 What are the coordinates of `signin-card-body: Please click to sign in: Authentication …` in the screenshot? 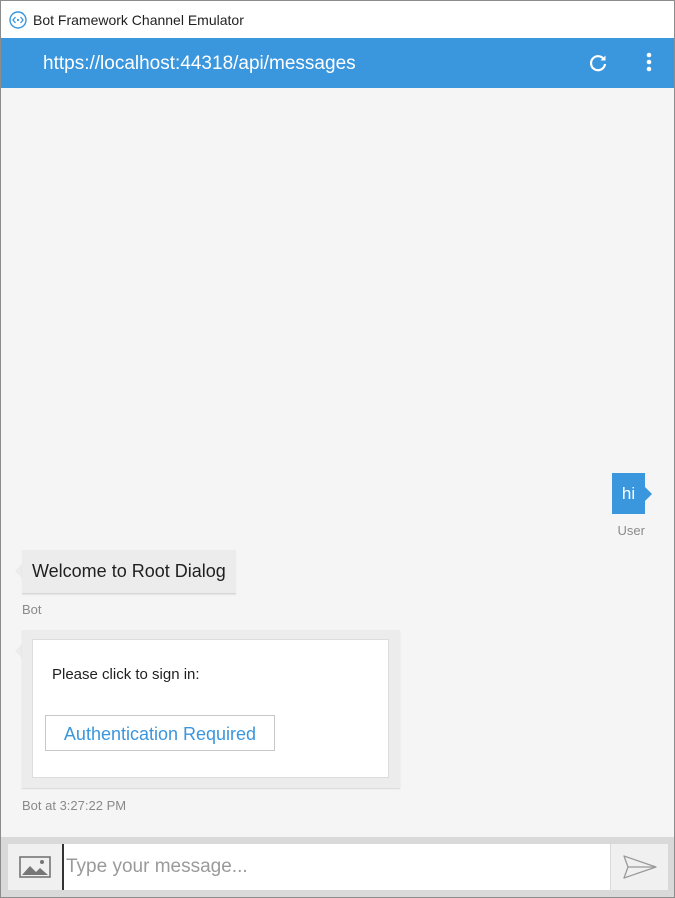 It's located at (210, 708).